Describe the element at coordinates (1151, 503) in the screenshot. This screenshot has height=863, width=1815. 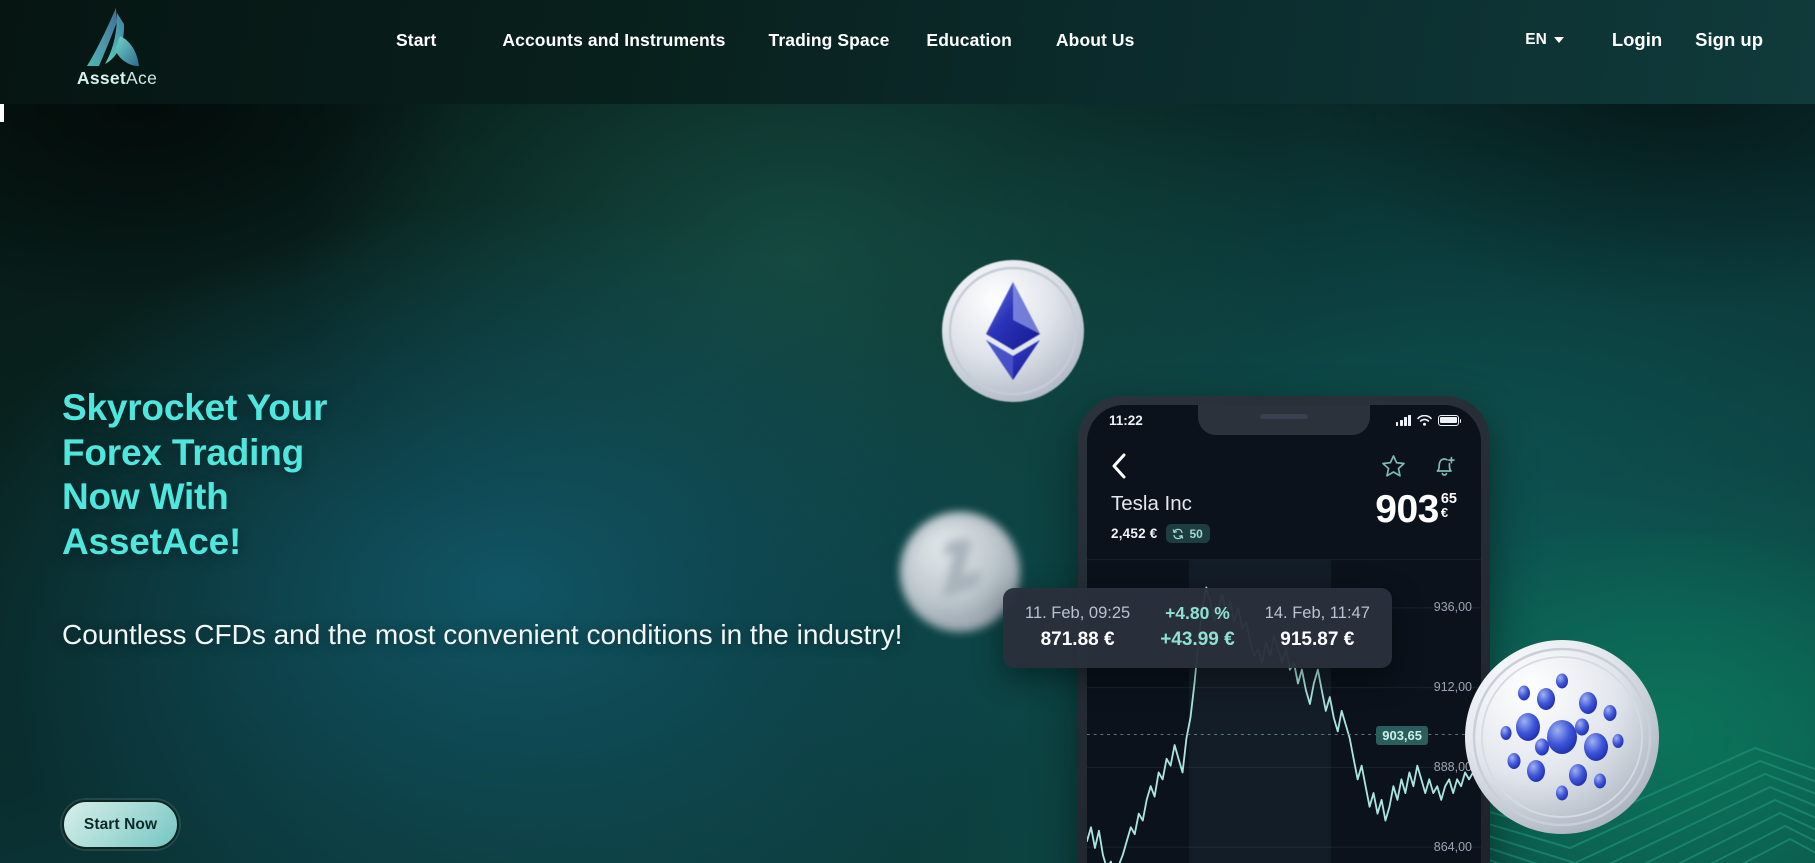
I see `instrument-name: Tesla Inc` at that location.